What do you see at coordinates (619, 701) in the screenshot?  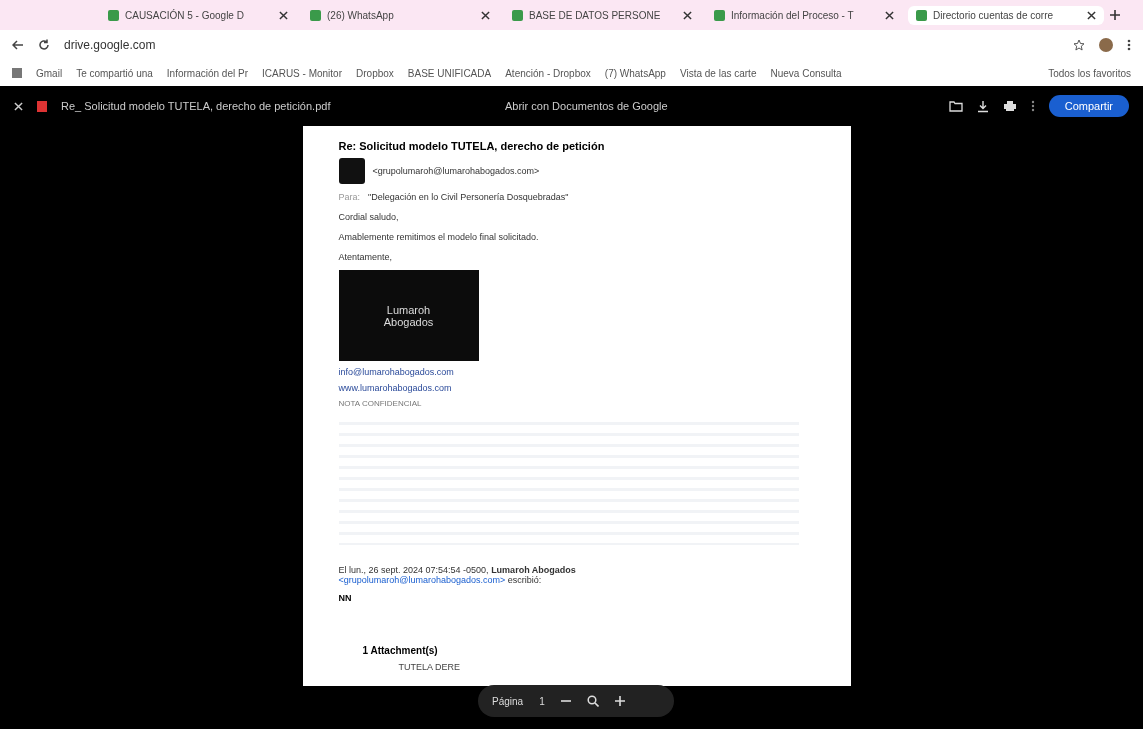 I see `zoom-in-icon` at bounding box center [619, 701].